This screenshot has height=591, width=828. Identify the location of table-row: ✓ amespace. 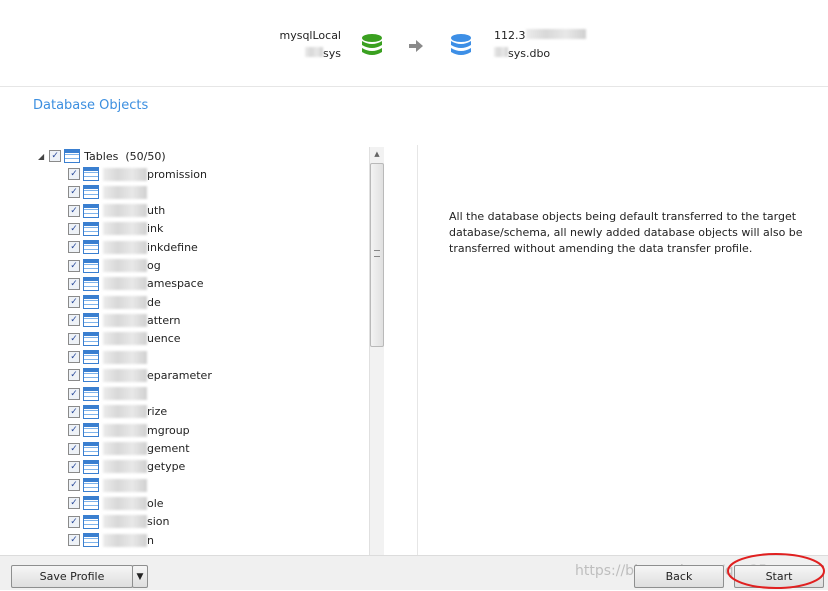
(136, 284).